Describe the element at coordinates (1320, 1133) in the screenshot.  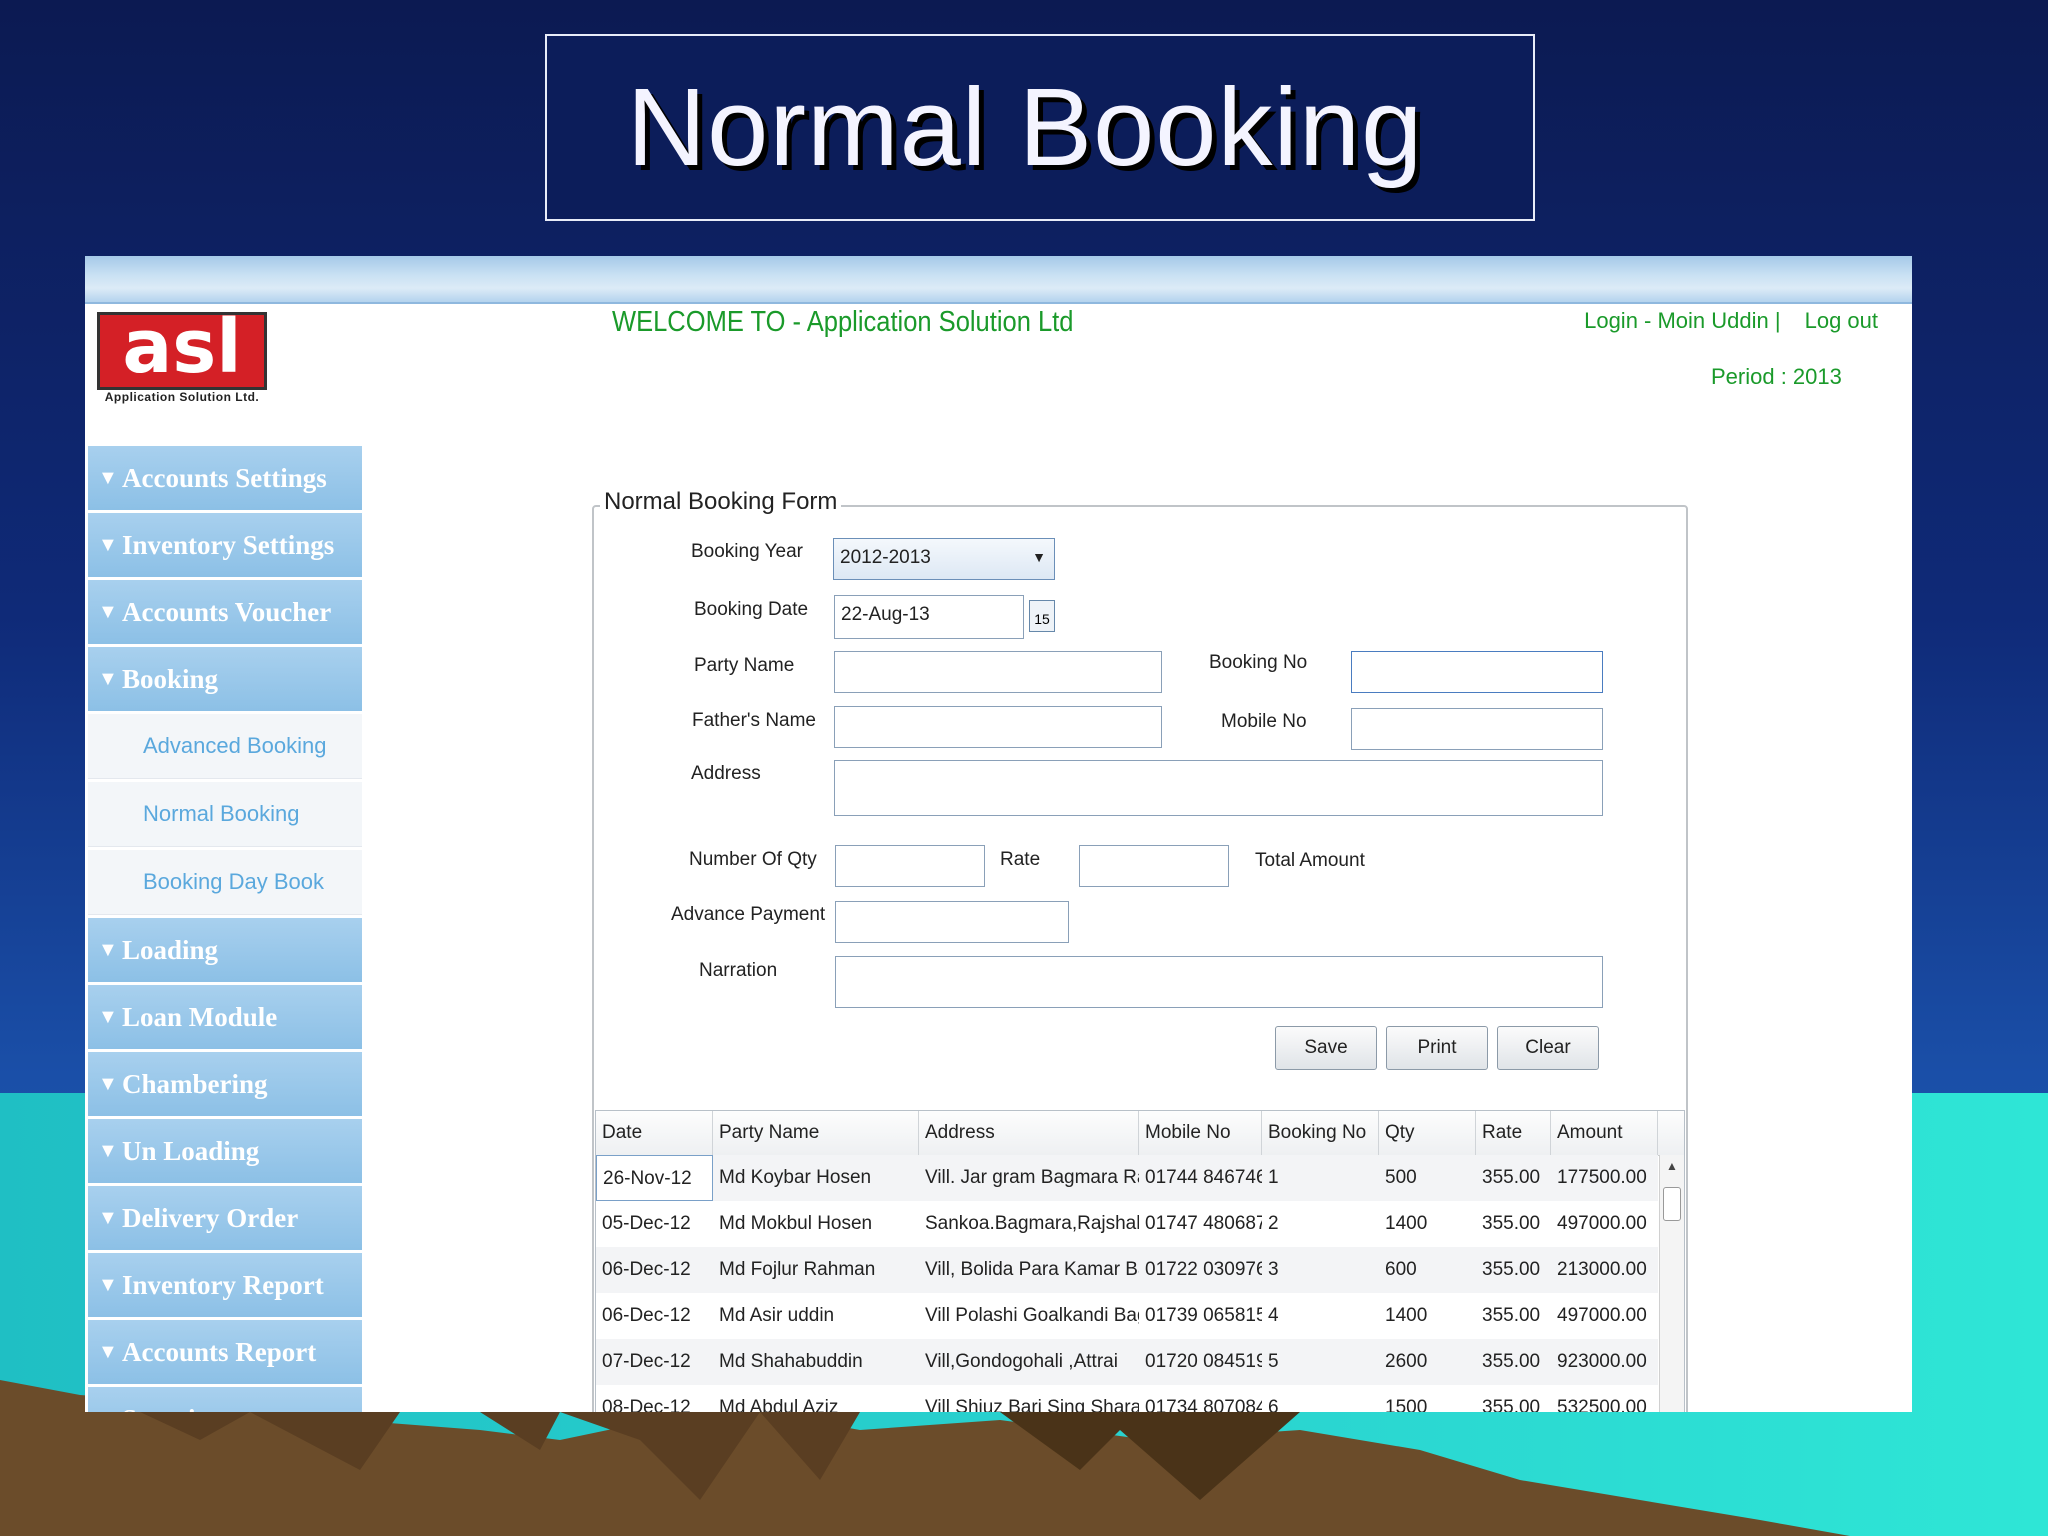
I see `column-header-booking-no: Booking No` at that location.